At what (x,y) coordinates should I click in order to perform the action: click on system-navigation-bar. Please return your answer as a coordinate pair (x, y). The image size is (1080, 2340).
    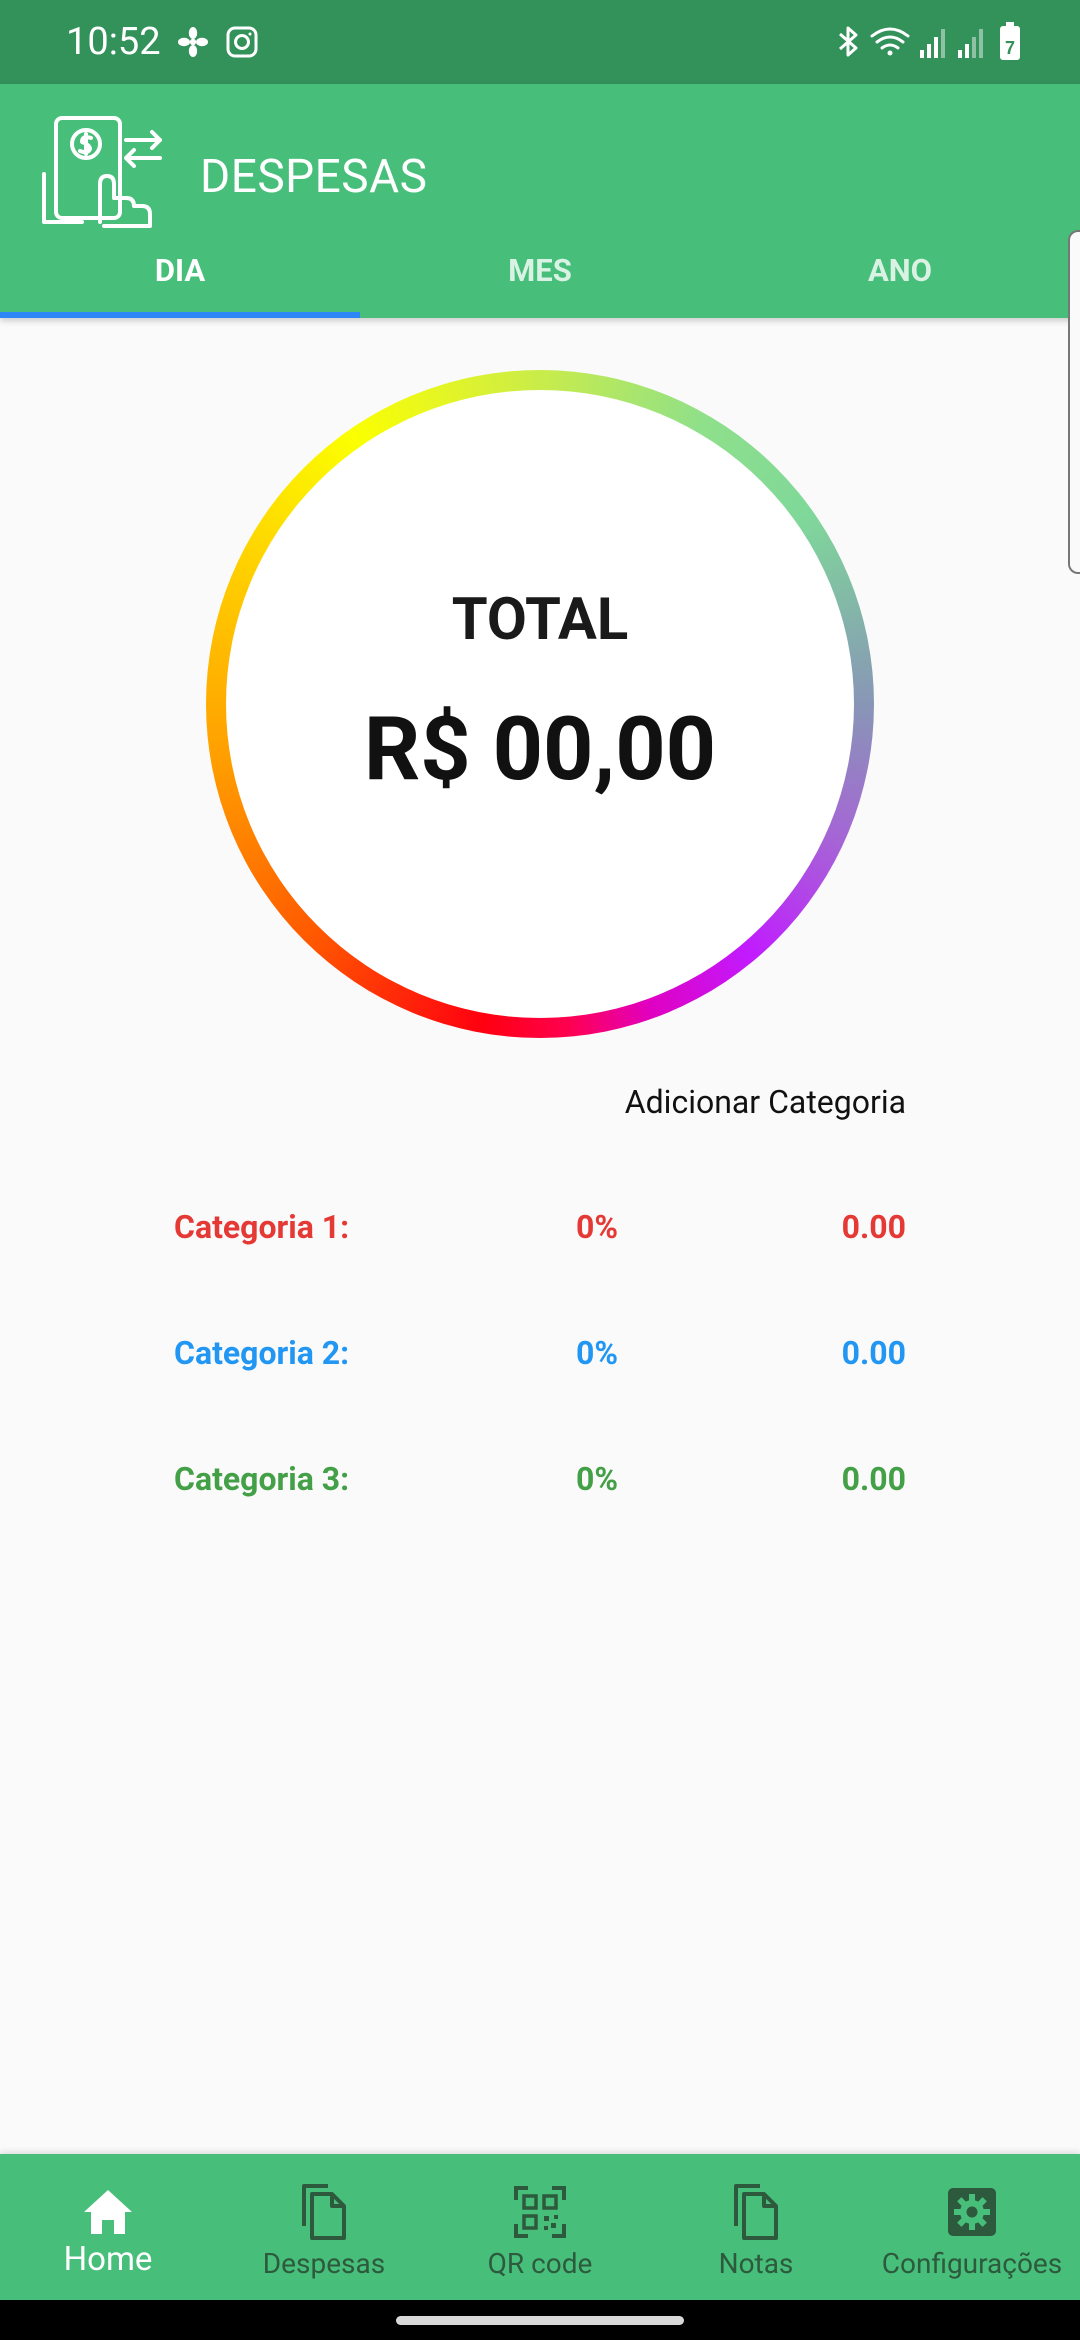
    Looking at the image, I should click on (540, 2320).